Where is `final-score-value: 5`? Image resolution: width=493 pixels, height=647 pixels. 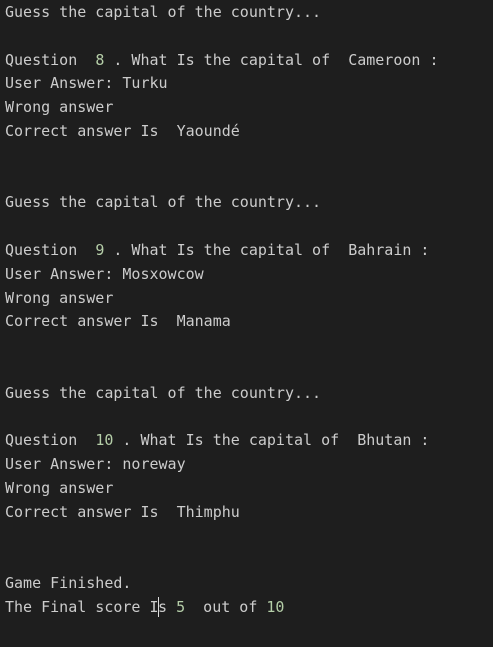
final-score-value: 5 is located at coordinates (181, 606).